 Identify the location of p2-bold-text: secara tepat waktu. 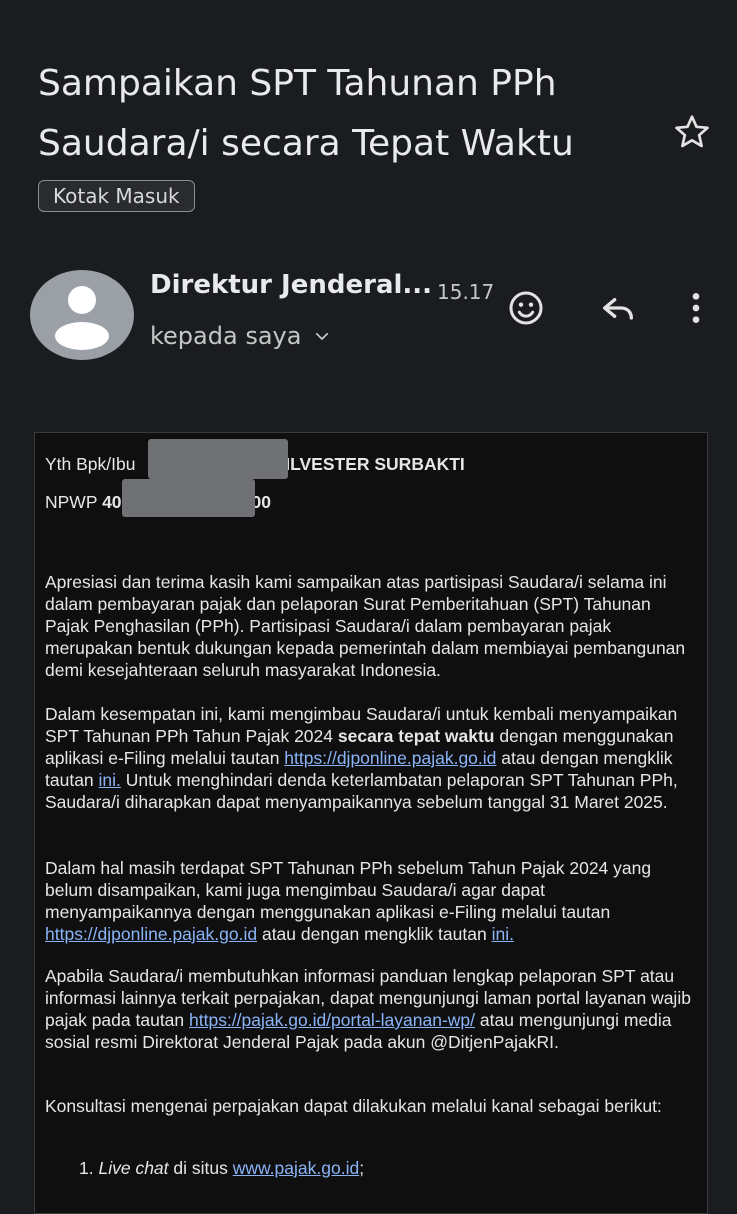
(416, 736).